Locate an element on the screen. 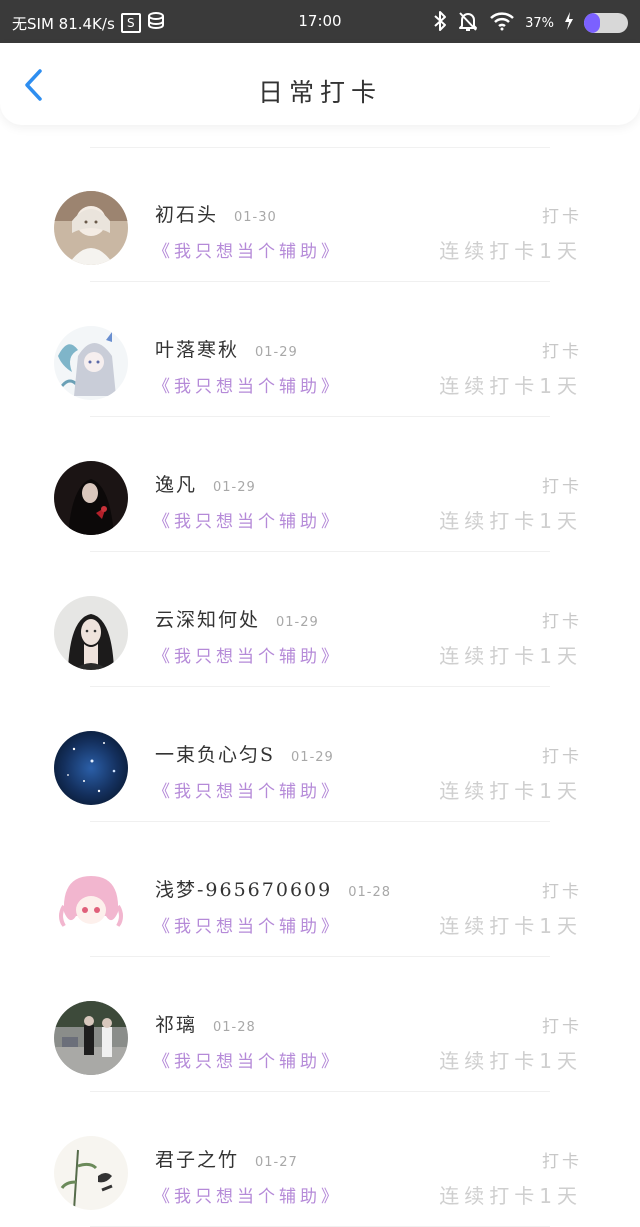 The image size is (640, 1227). list-item: 浅梦-965670609 01-28 《我只想当个辅助》 打卡 连续打卡1天 is located at coordinates (320, 889).